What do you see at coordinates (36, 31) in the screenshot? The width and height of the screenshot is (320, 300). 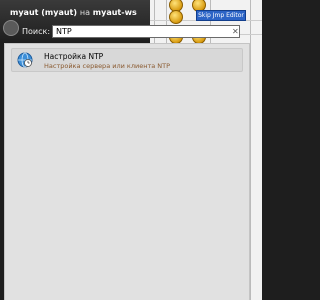 I see `search-label: Поиск:` at bounding box center [36, 31].